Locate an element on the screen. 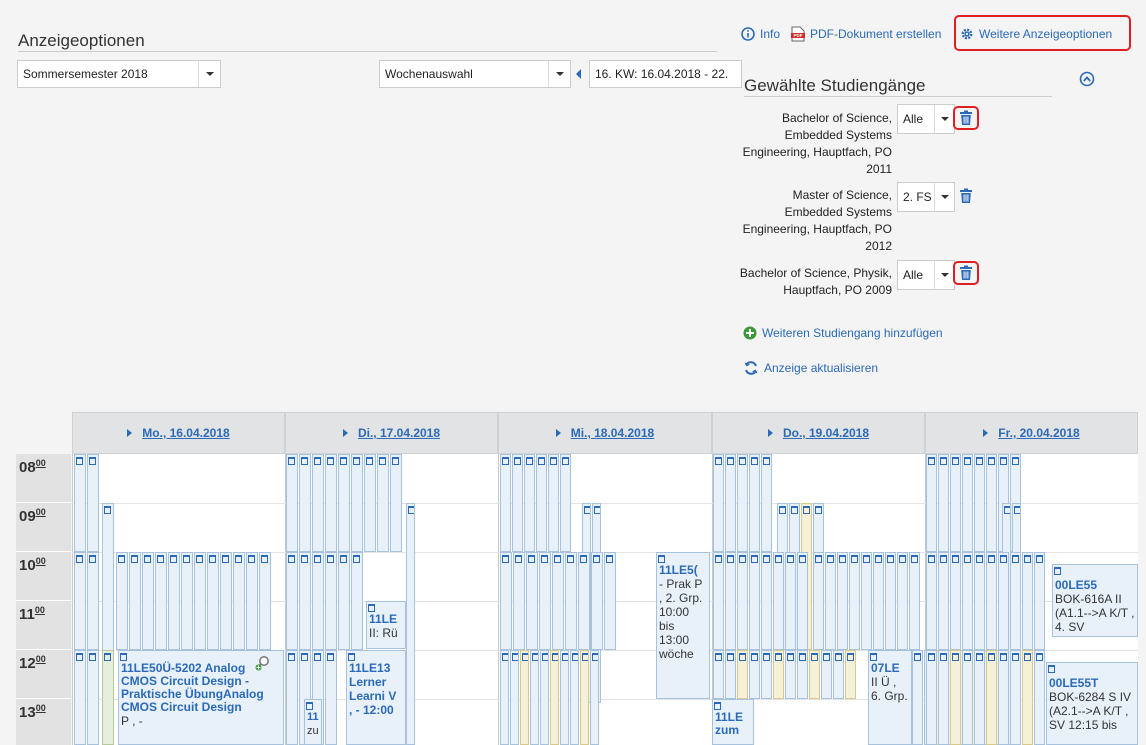 This screenshot has height=745, width=1146. day-link: Mo., 16.04.2018 is located at coordinates (185, 433).